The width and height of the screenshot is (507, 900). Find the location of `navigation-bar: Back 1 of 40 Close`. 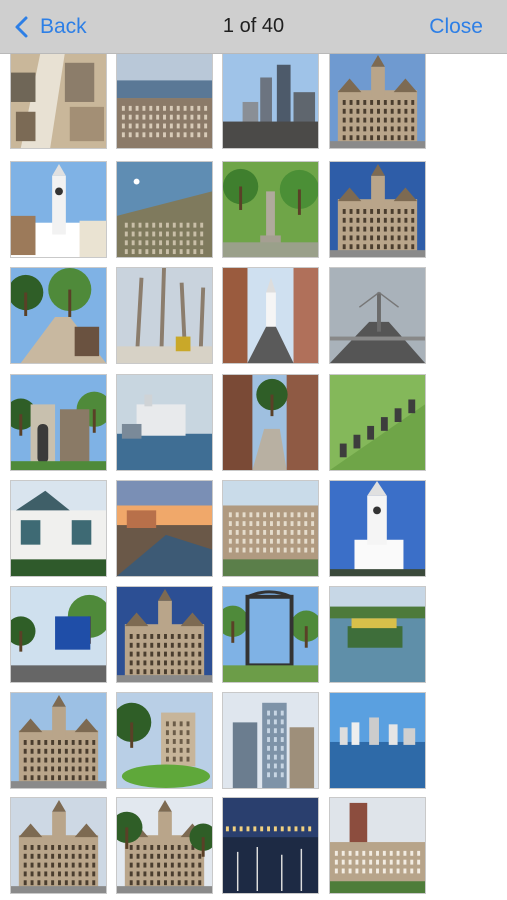

navigation-bar: Back 1 of 40 Close is located at coordinates (253, 27).